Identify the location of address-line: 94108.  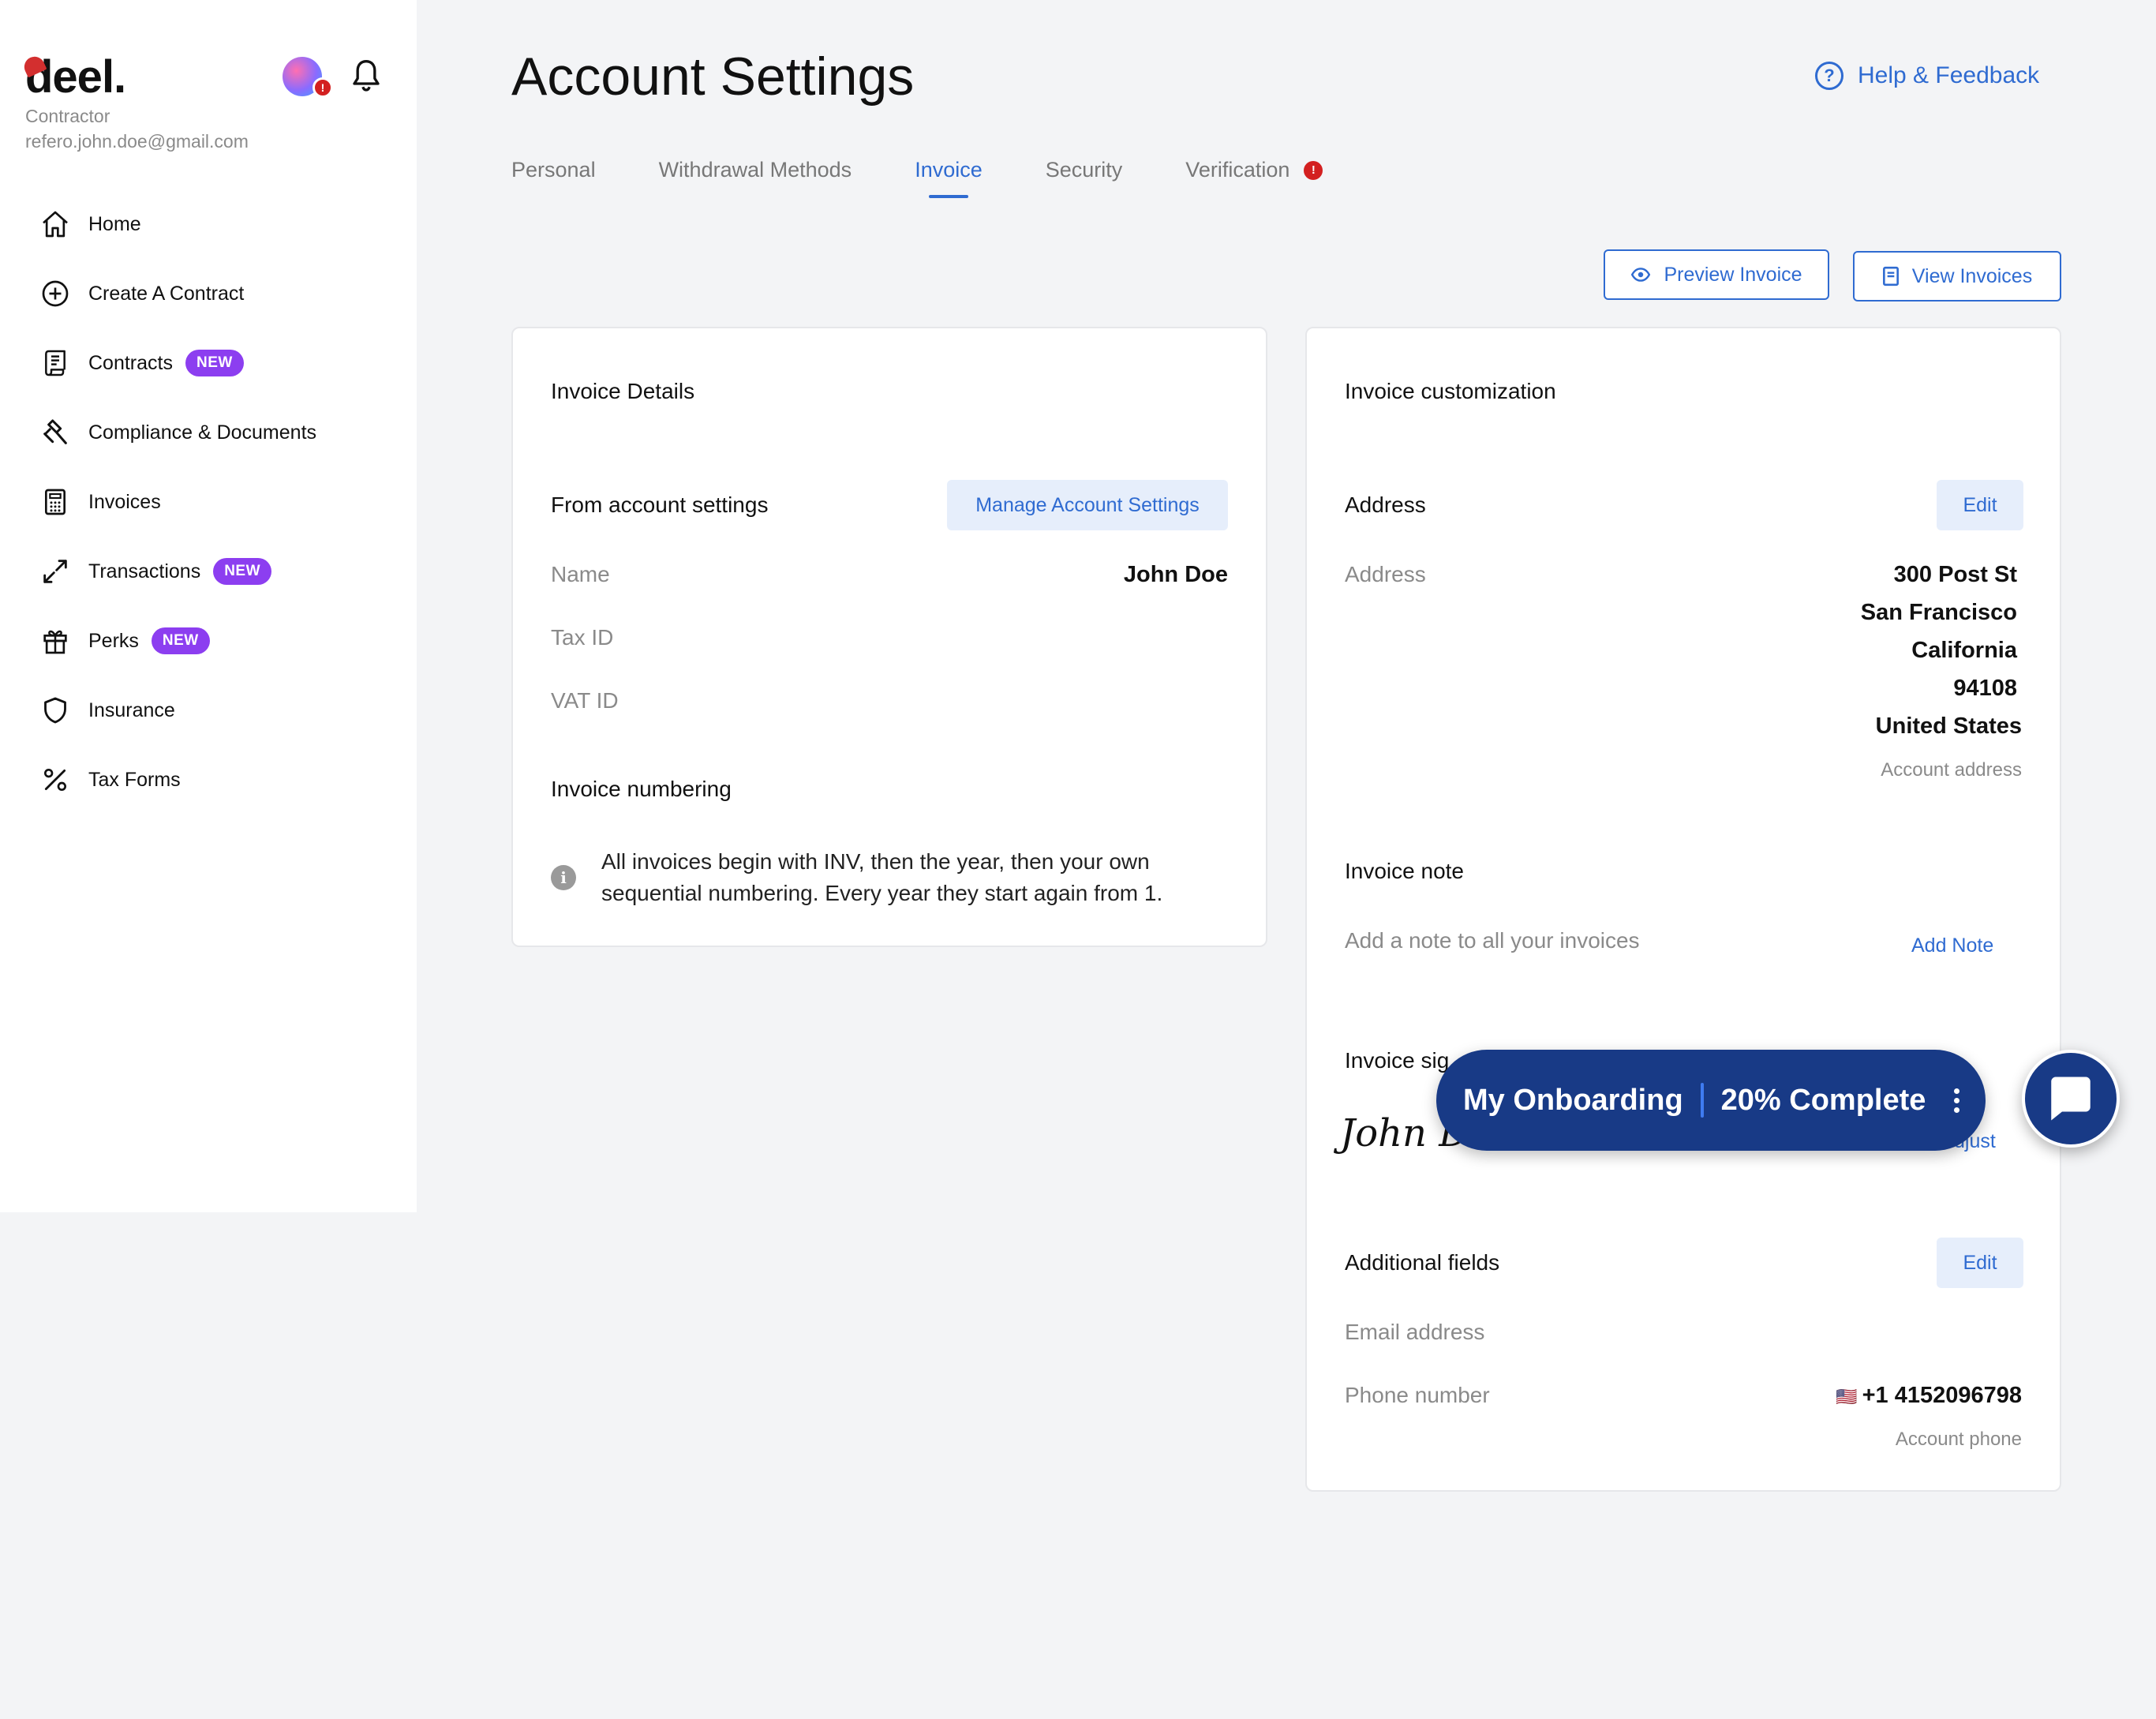
(1985, 688).